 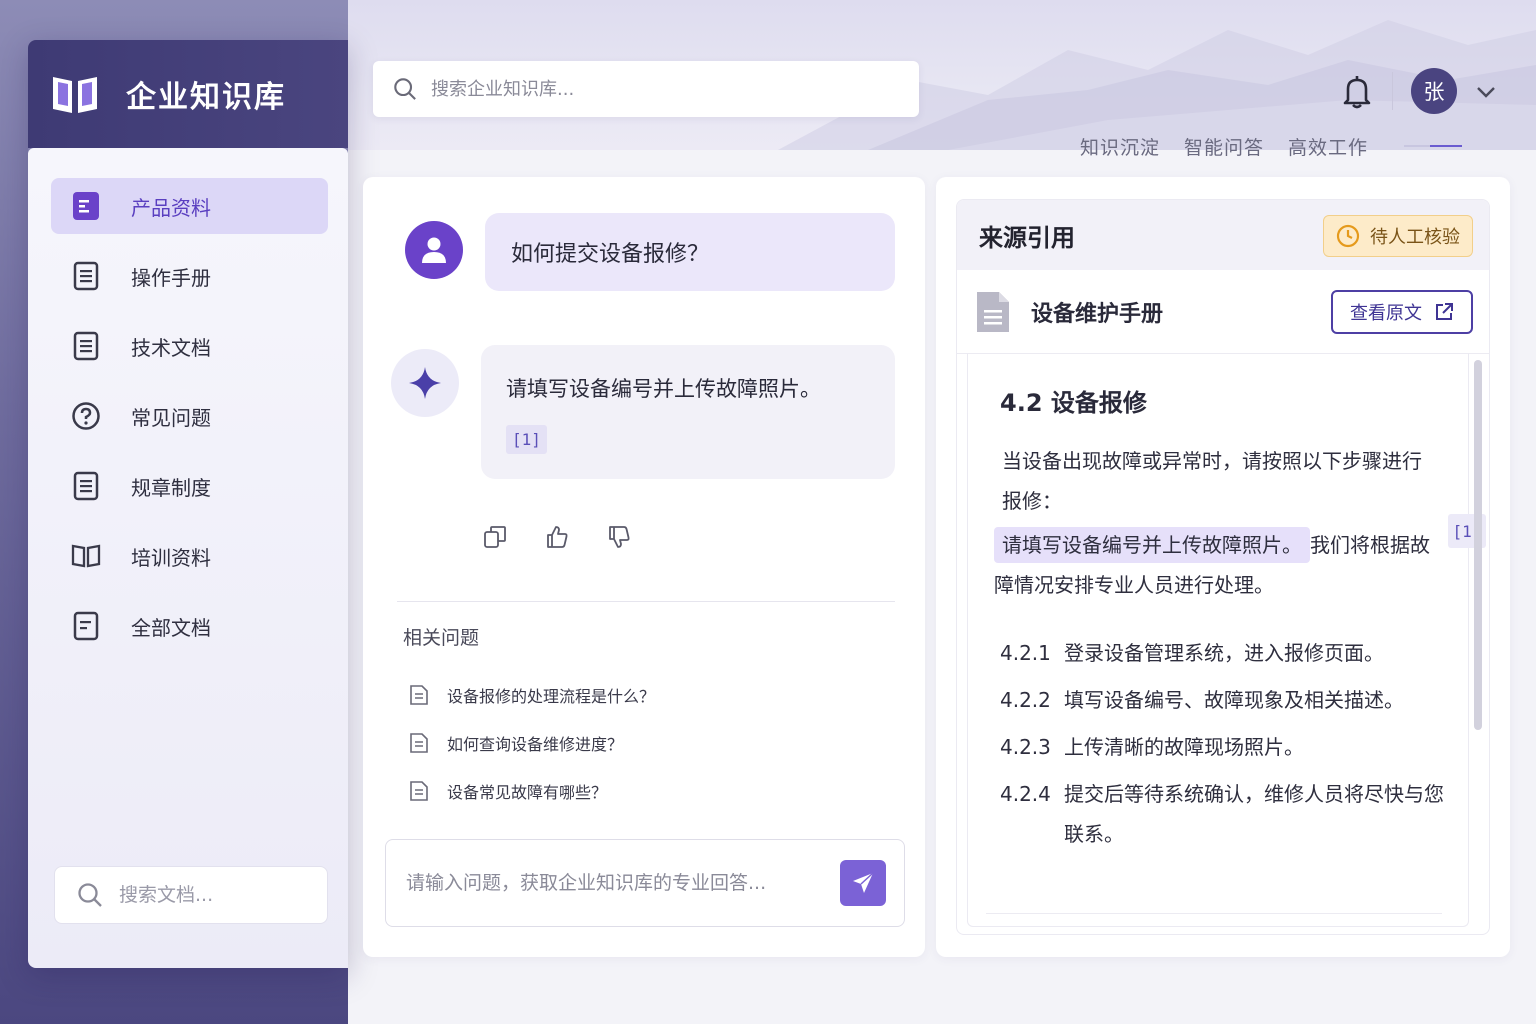 What do you see at coordinates (86, 346) in the screenshot?
I see `tech-doc-icon` at bounding box center [86, 346].